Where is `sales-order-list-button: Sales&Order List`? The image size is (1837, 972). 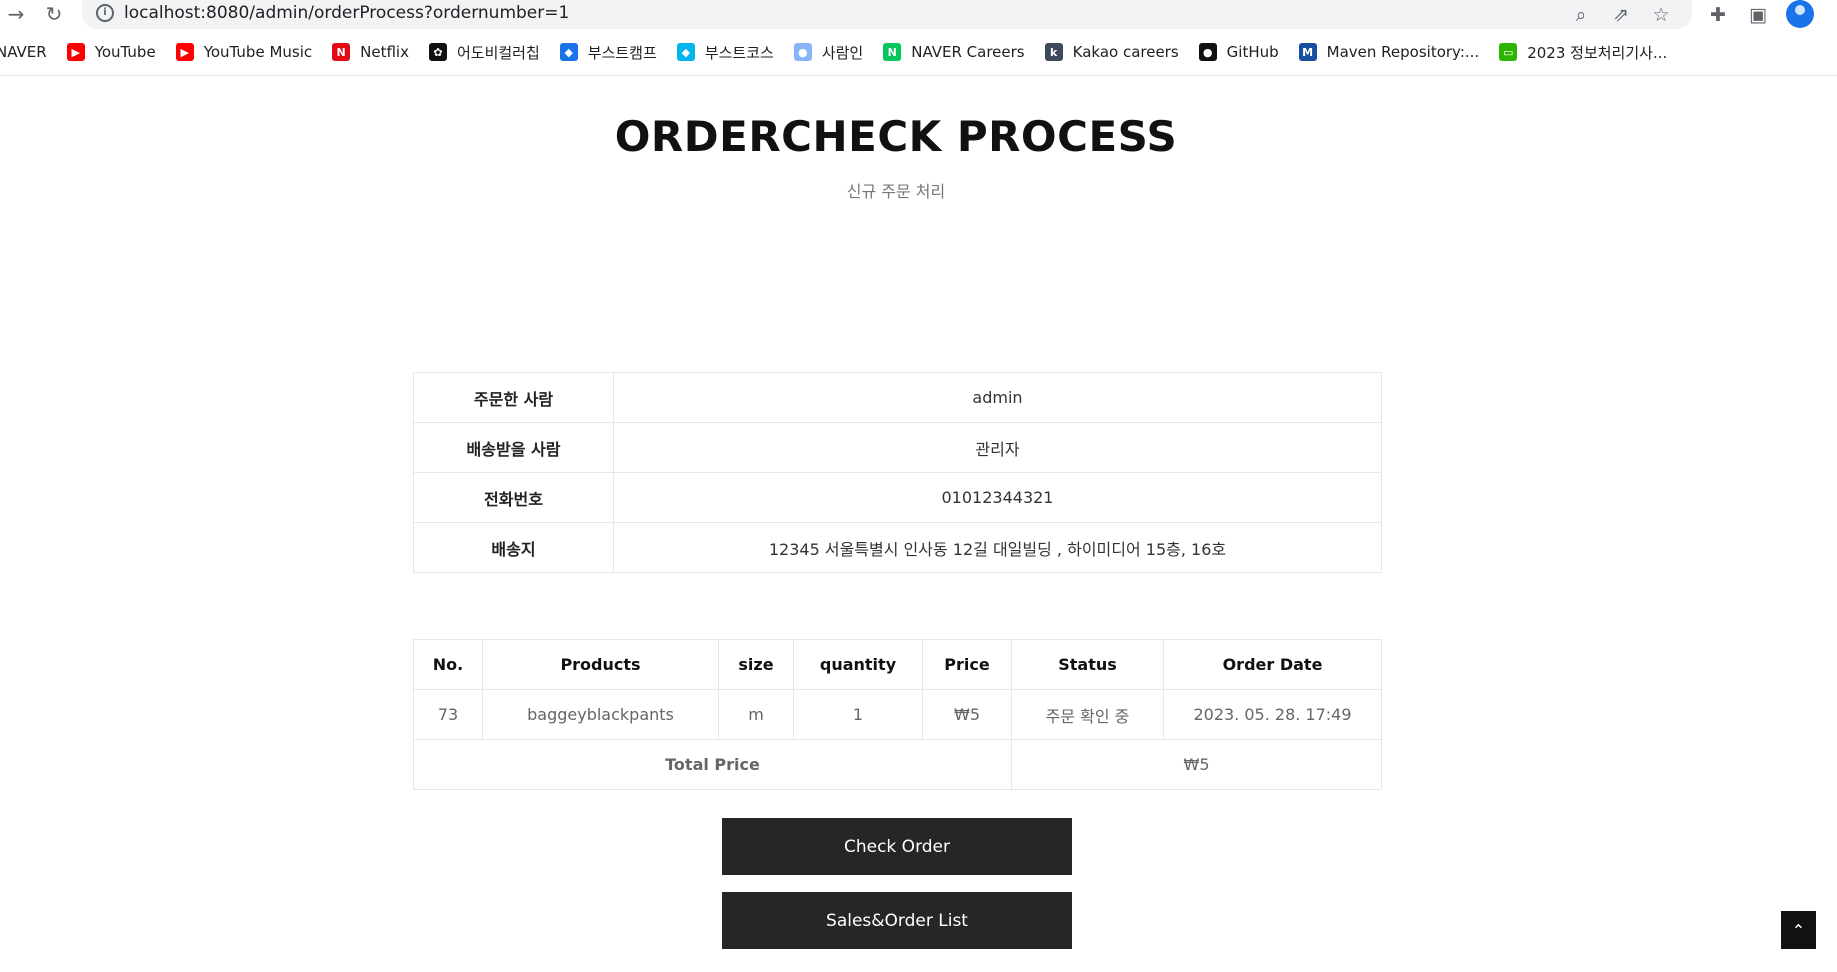
sales-order-list-button: Sales&Order List is located at coordinates (897, 920).